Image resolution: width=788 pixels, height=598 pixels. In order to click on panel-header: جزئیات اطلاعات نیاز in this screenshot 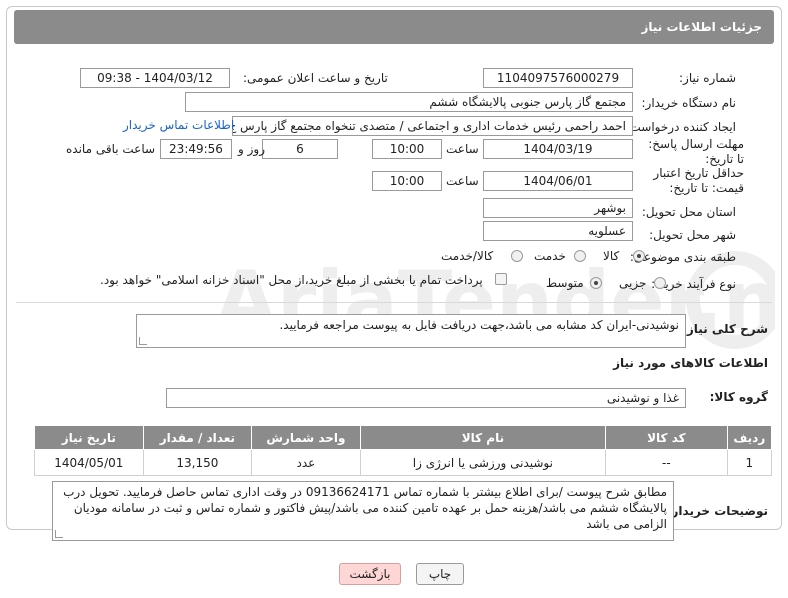, I will do `click(394, 27)`.